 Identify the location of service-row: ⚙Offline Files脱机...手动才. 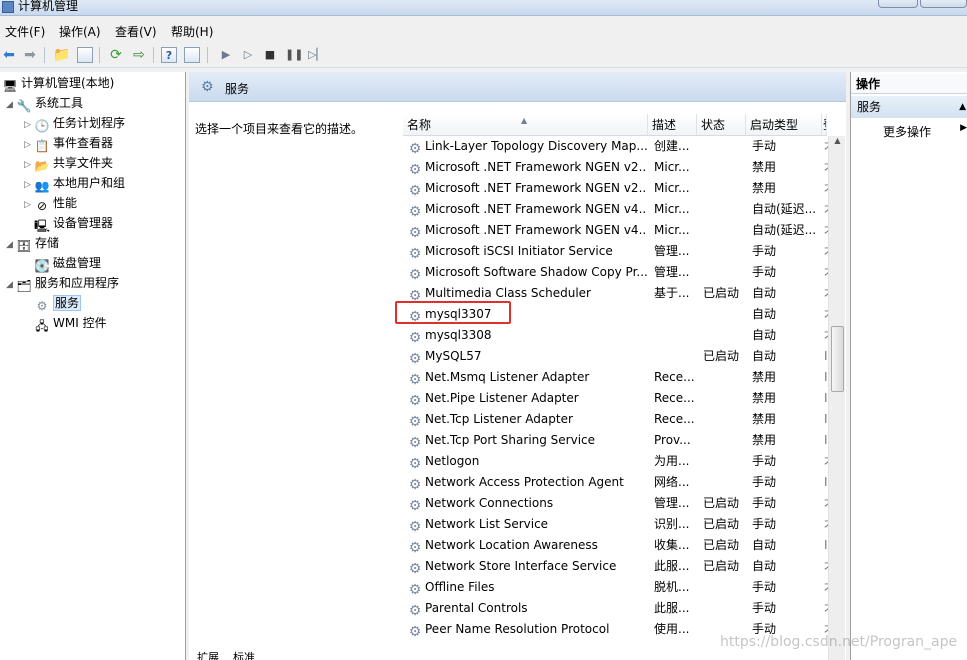
(616, 587).